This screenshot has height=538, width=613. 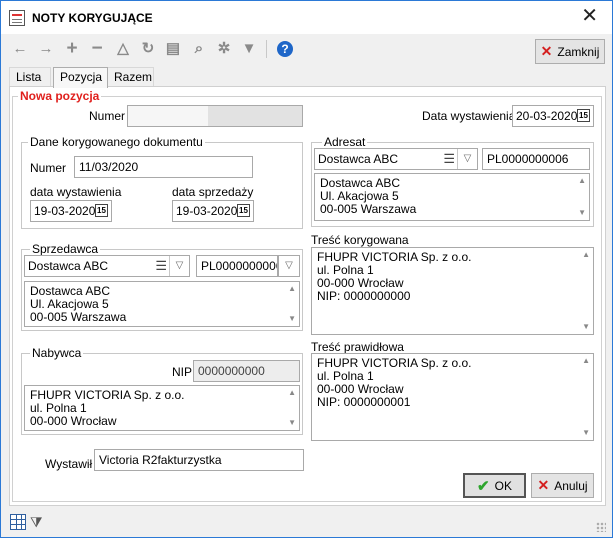 What do you see at coordinates (266, 49) in the screenshot?
I see `toolbar-separator` at bounding box center [266, 49].